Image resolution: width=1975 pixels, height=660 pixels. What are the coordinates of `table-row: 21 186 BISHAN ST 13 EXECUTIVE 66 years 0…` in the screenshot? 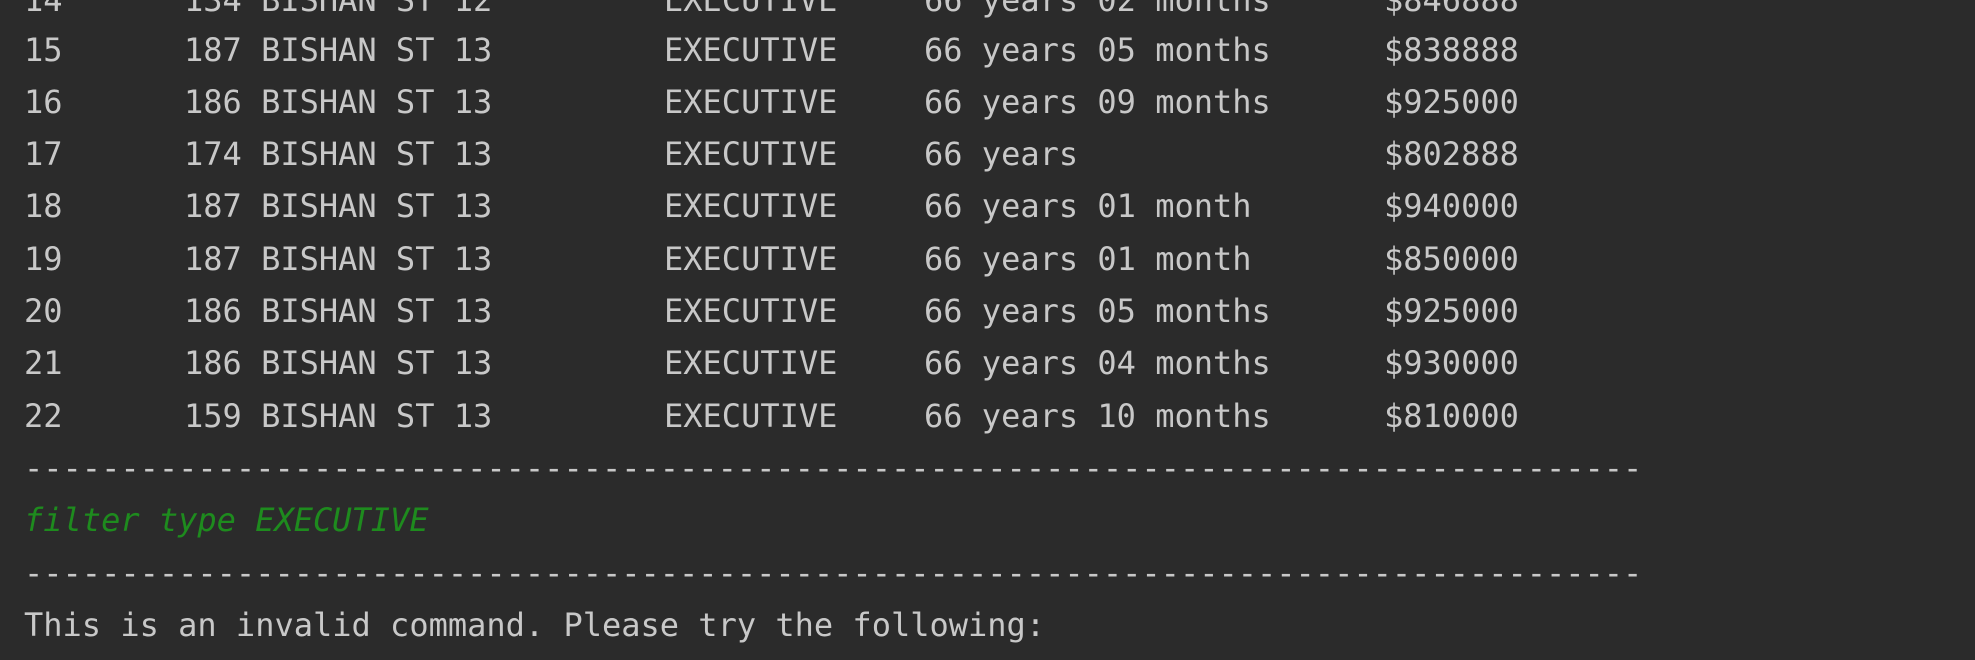 It's located at (771, 363).